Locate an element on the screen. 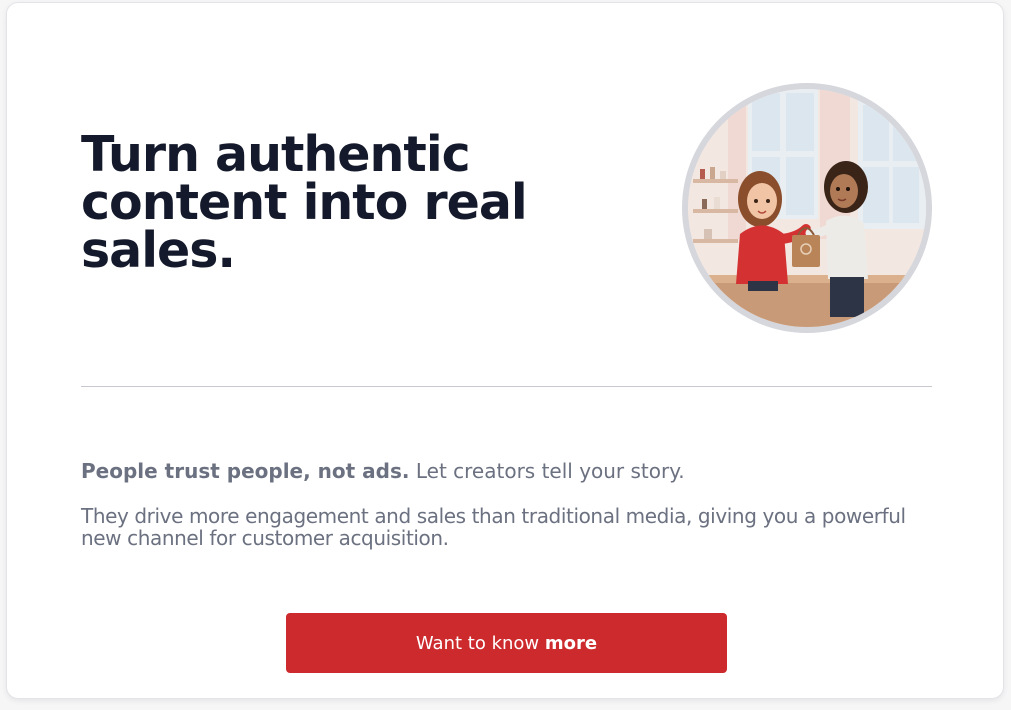 Image resolution: width=1011 pixels, height=710 pixels. want-to-know-more-button: Want to know more is located at coordinates (506, 643).